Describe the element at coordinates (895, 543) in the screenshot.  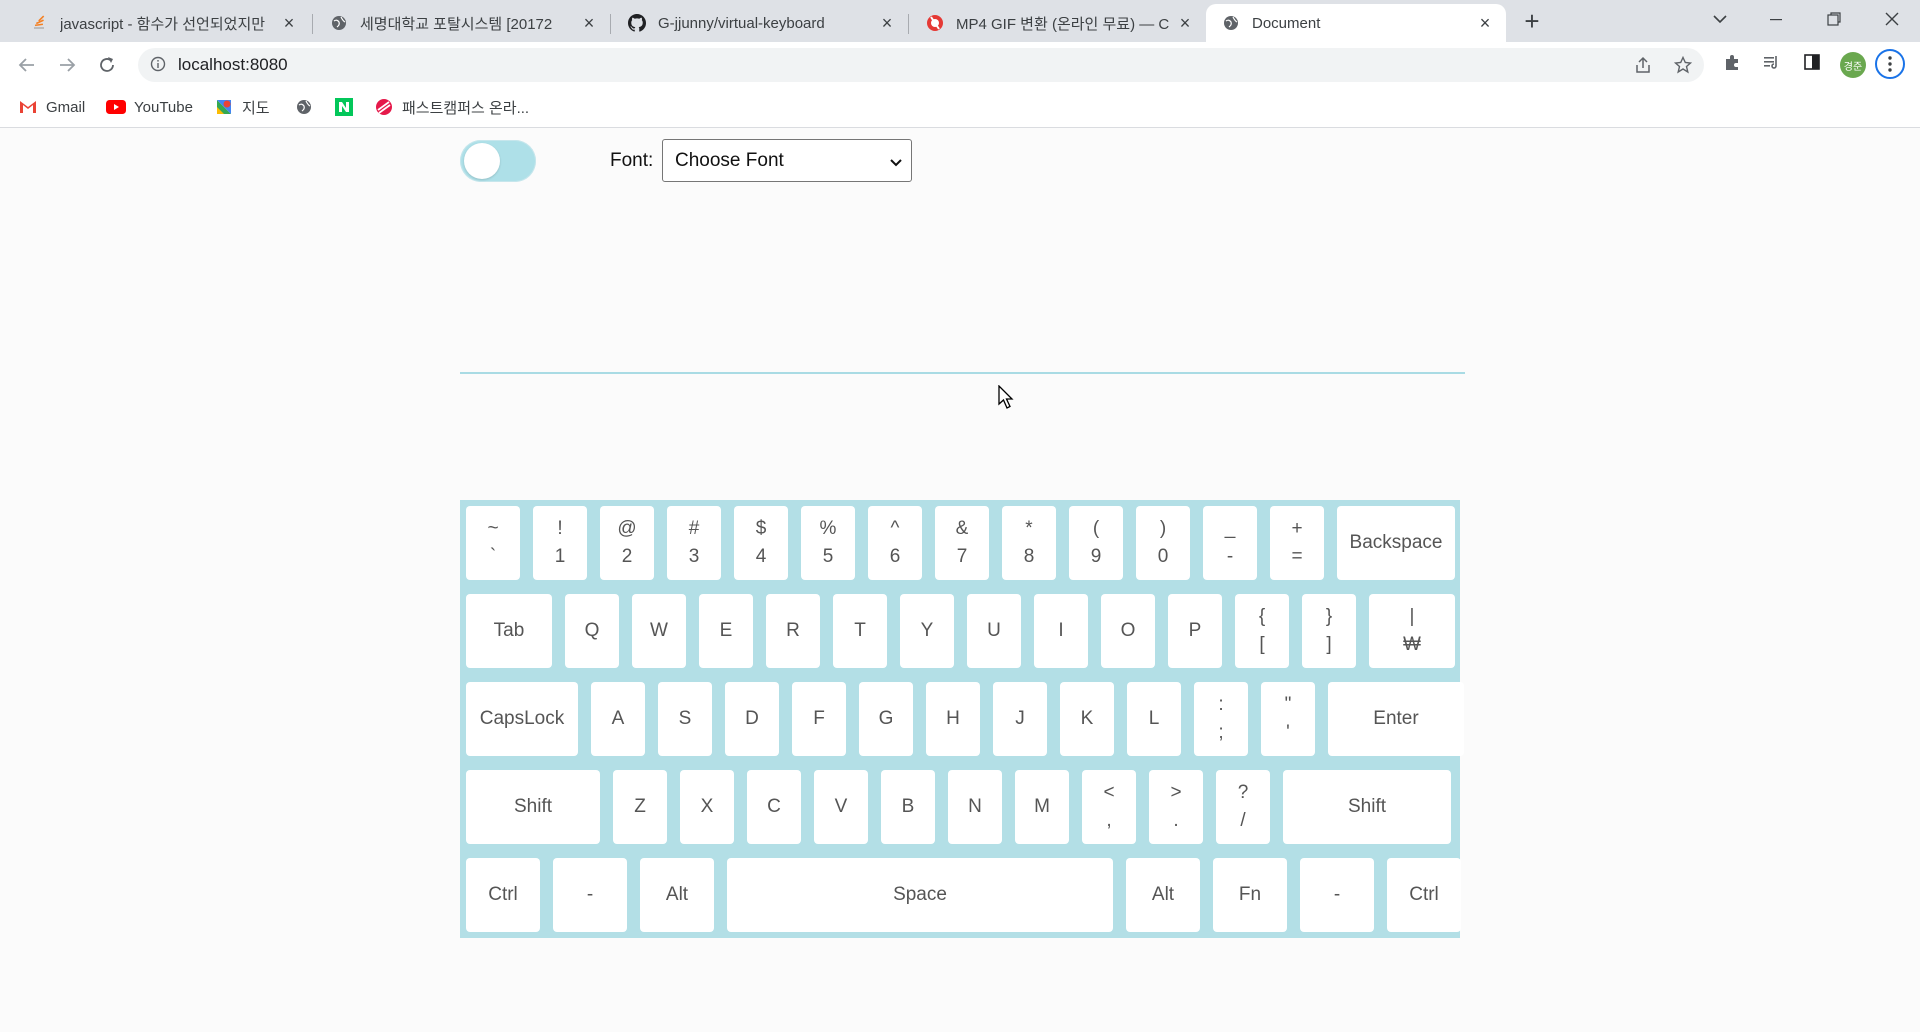
I see `key-6: ^ 6` at that location.